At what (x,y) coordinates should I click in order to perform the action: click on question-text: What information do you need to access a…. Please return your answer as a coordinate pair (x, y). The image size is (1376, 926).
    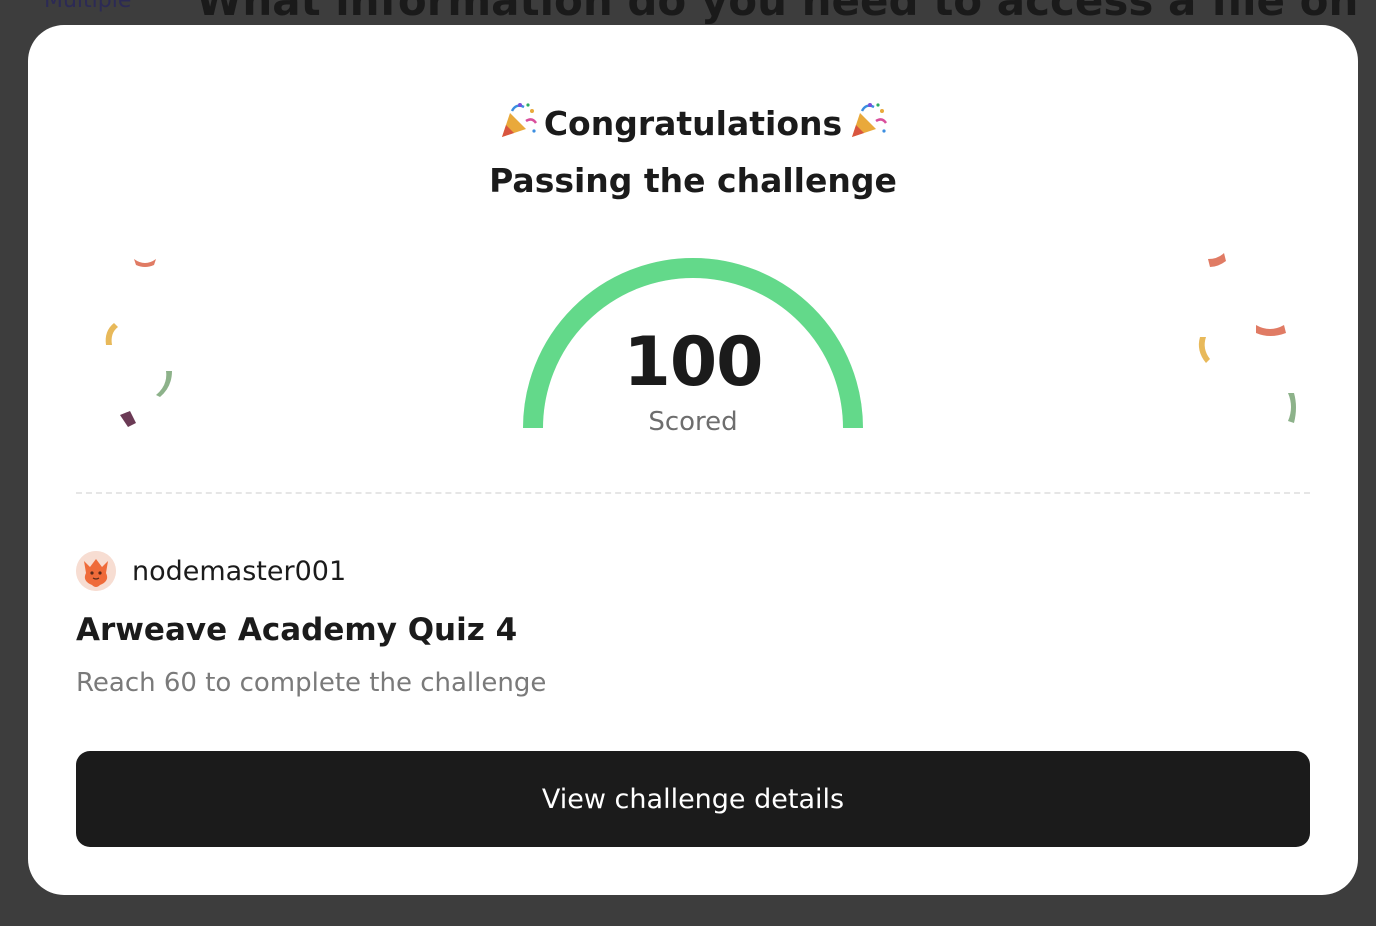
    Looking at the image, I should click on (777, 12).